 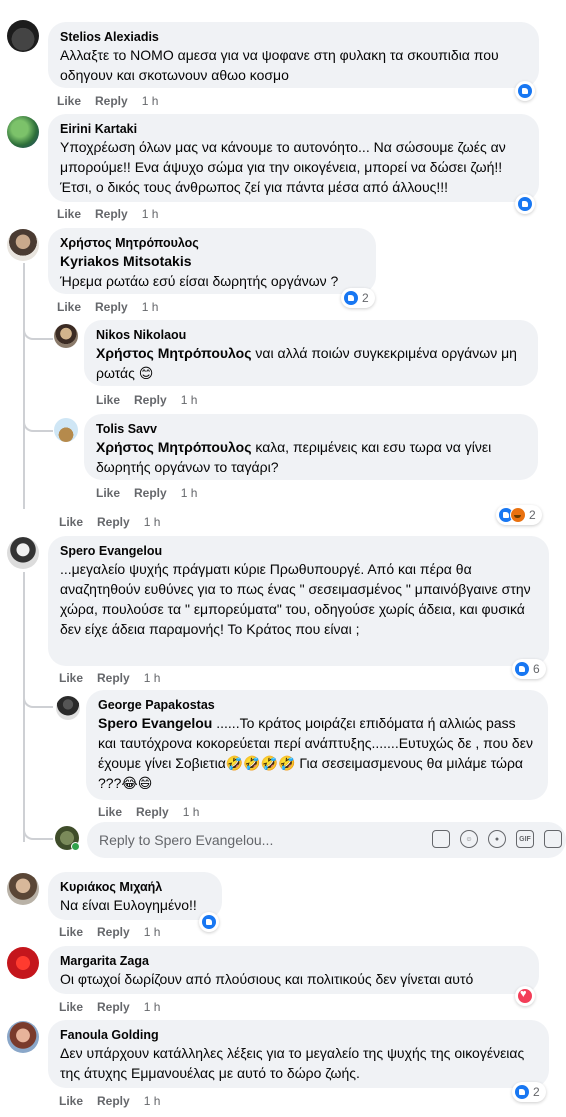 I want to click on comment-author: Κυριάκος Μιχαήλ, so click(x=135, y=887).